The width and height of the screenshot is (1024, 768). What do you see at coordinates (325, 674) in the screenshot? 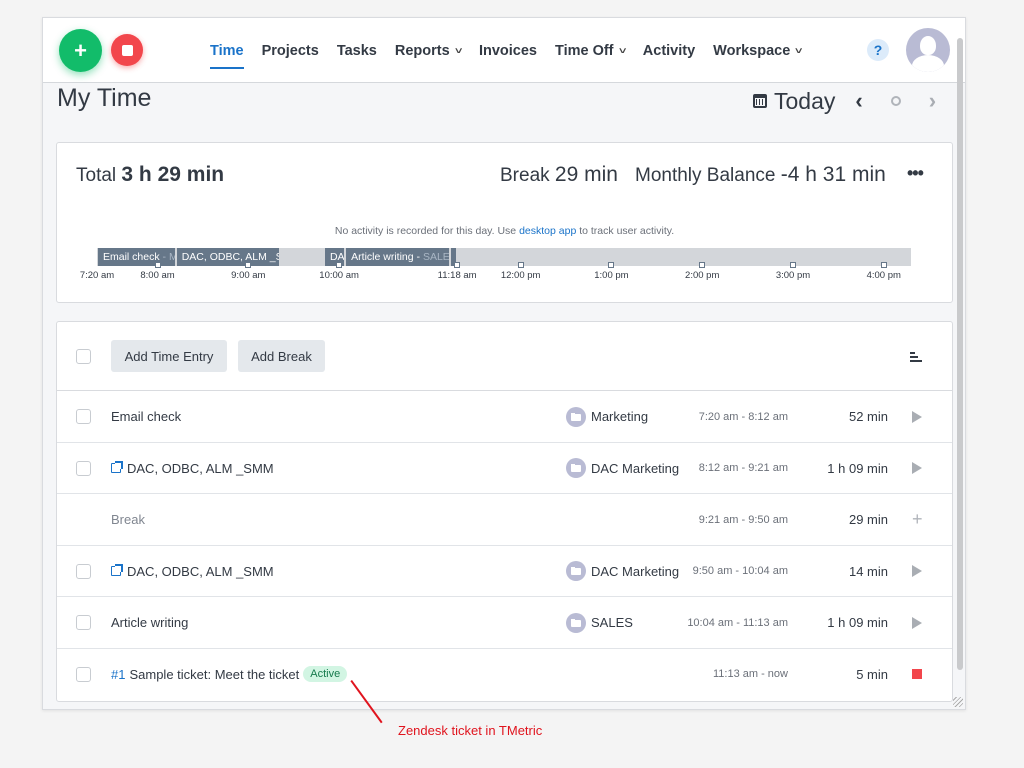
I see `status-badge: Active` at bounding box center [325, 674].